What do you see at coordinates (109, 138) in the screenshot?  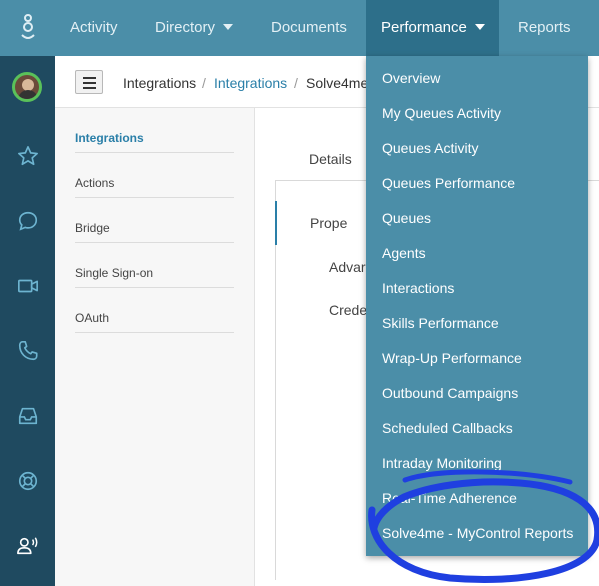 I see `submenu-item-label: Integrations` at bounding box center [109, 138].